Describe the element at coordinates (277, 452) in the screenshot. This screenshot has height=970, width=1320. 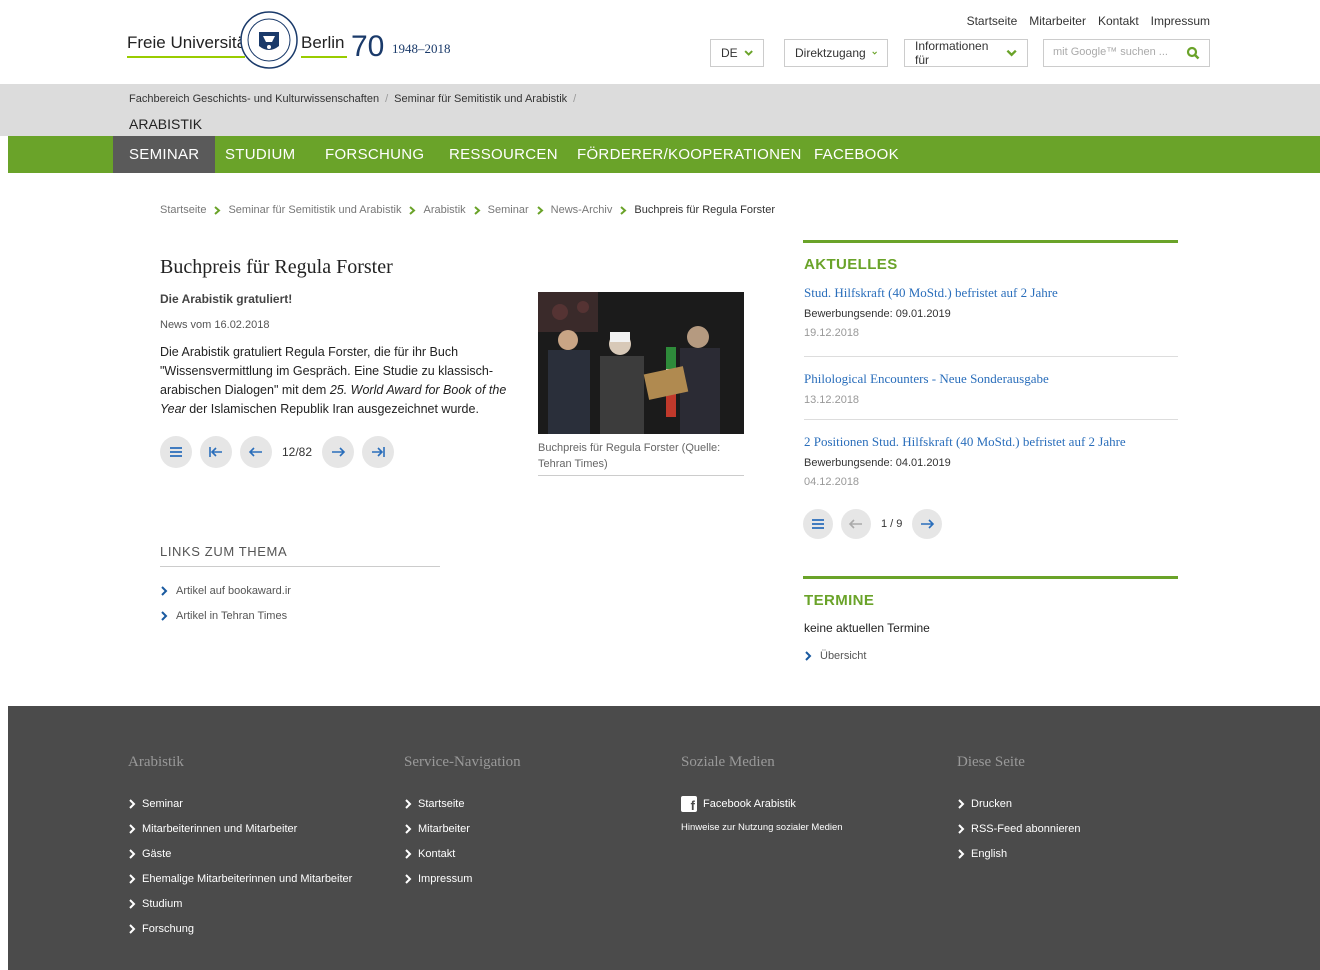
I see `article-pager: 12/82` at that location.